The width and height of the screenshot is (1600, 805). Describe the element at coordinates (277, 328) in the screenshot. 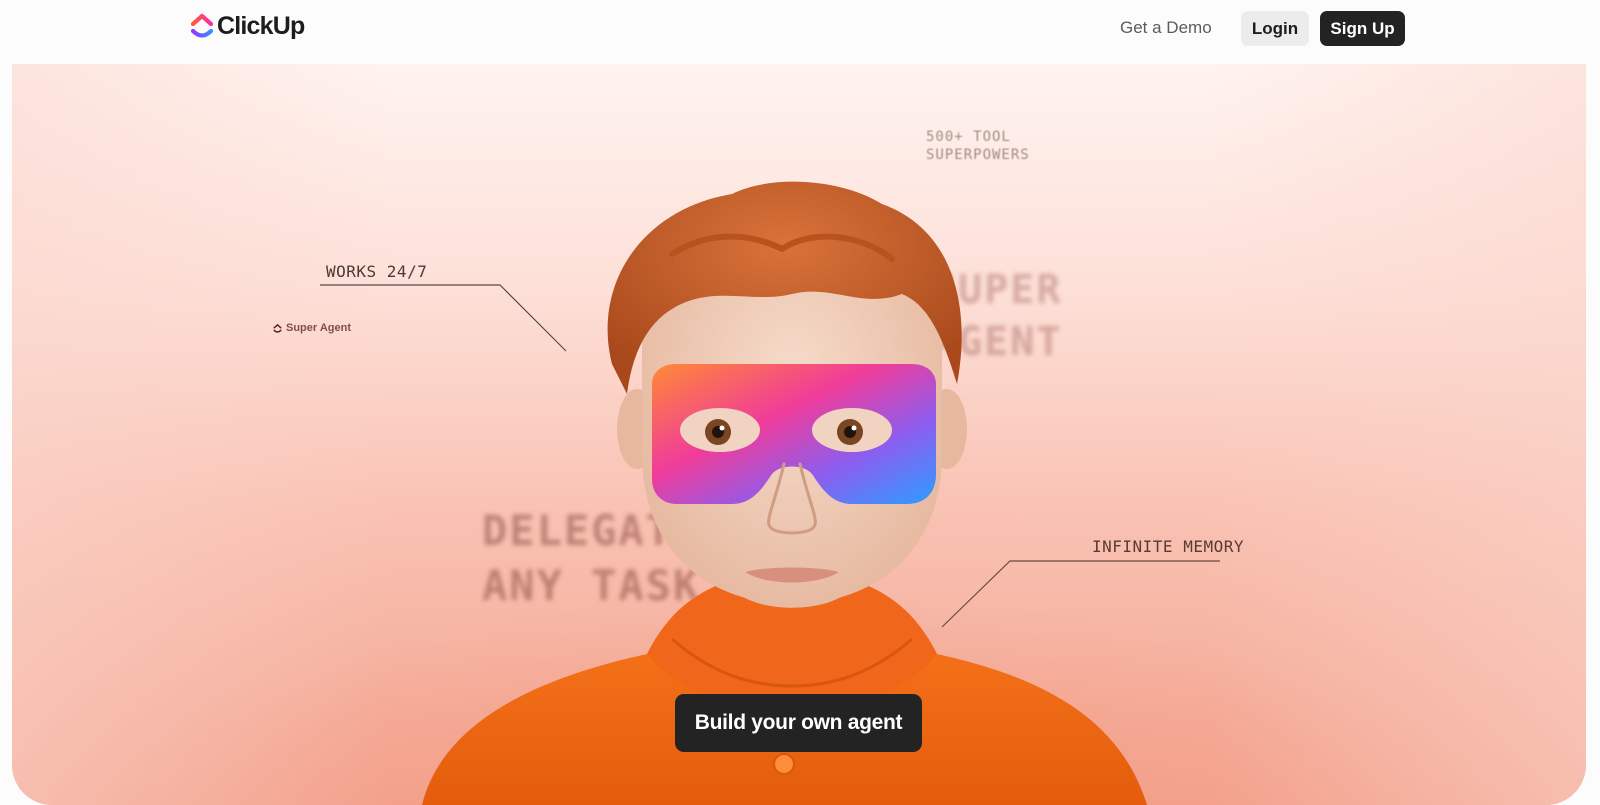

I see `clickup-mini-icon` at that location.